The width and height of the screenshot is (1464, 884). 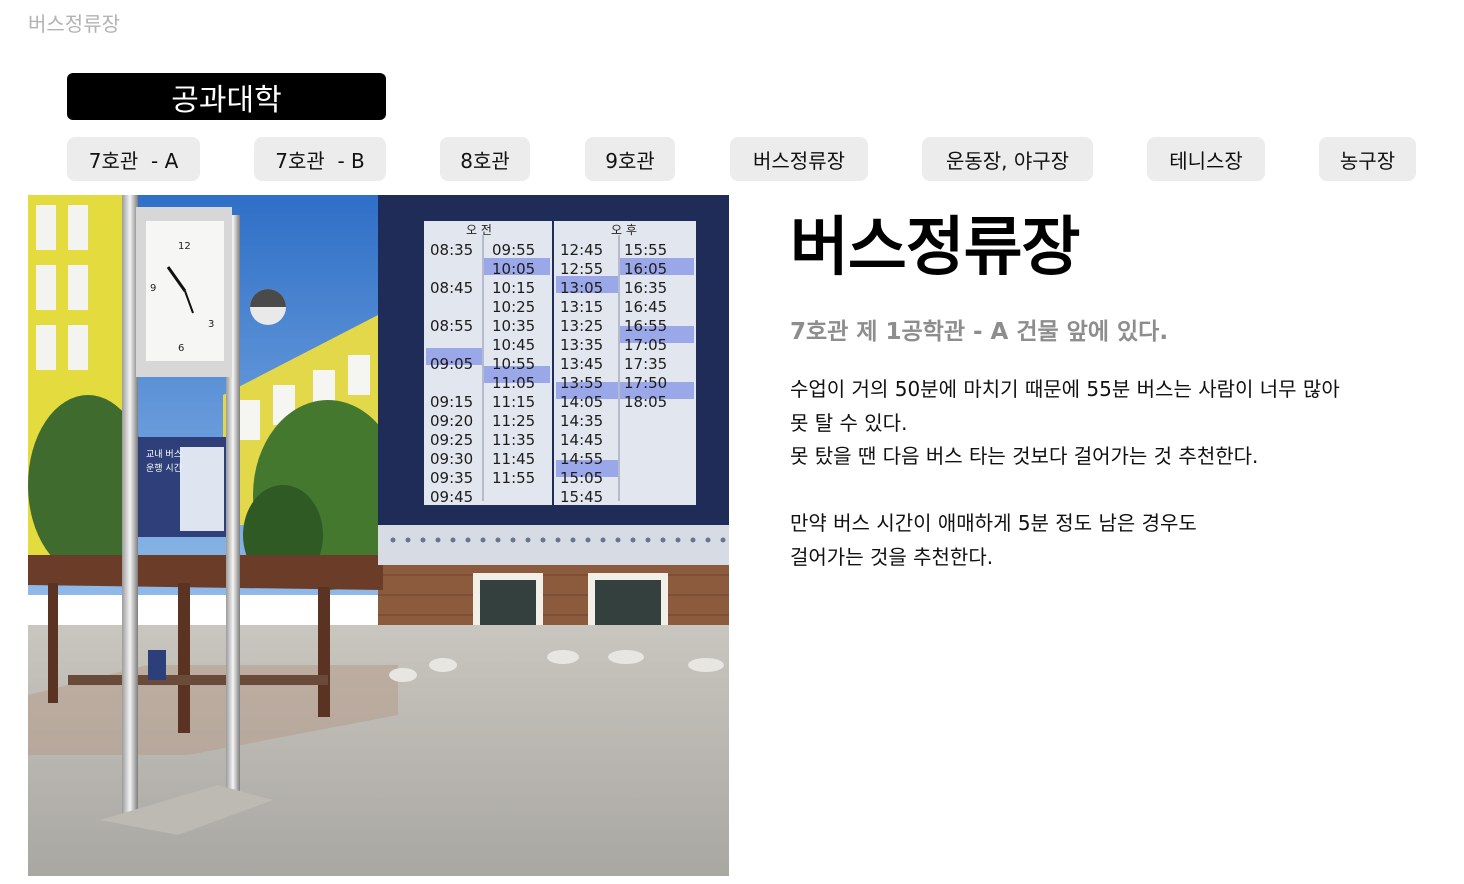 What do you see at coordinates (513, 326) in the screenshot?
I see `schedule-time: 10:35` at bounding box center [513, 326].